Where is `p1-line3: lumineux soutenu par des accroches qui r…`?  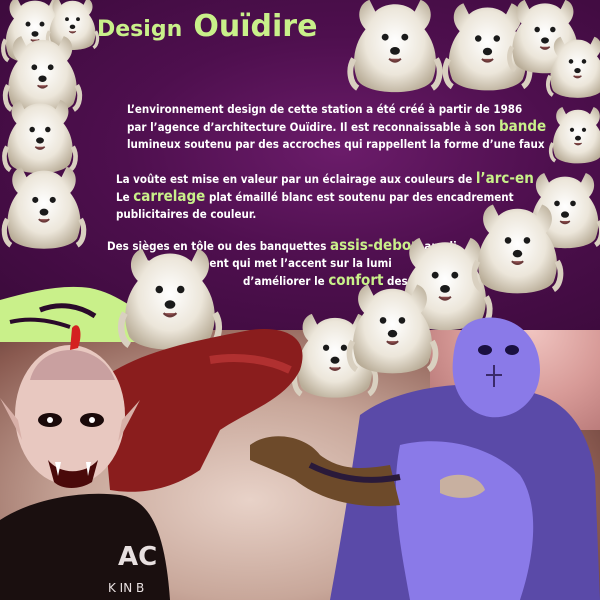
p1-line3: lumineux soutenu par des accroches qui r… is located at coordinates (336, 144).